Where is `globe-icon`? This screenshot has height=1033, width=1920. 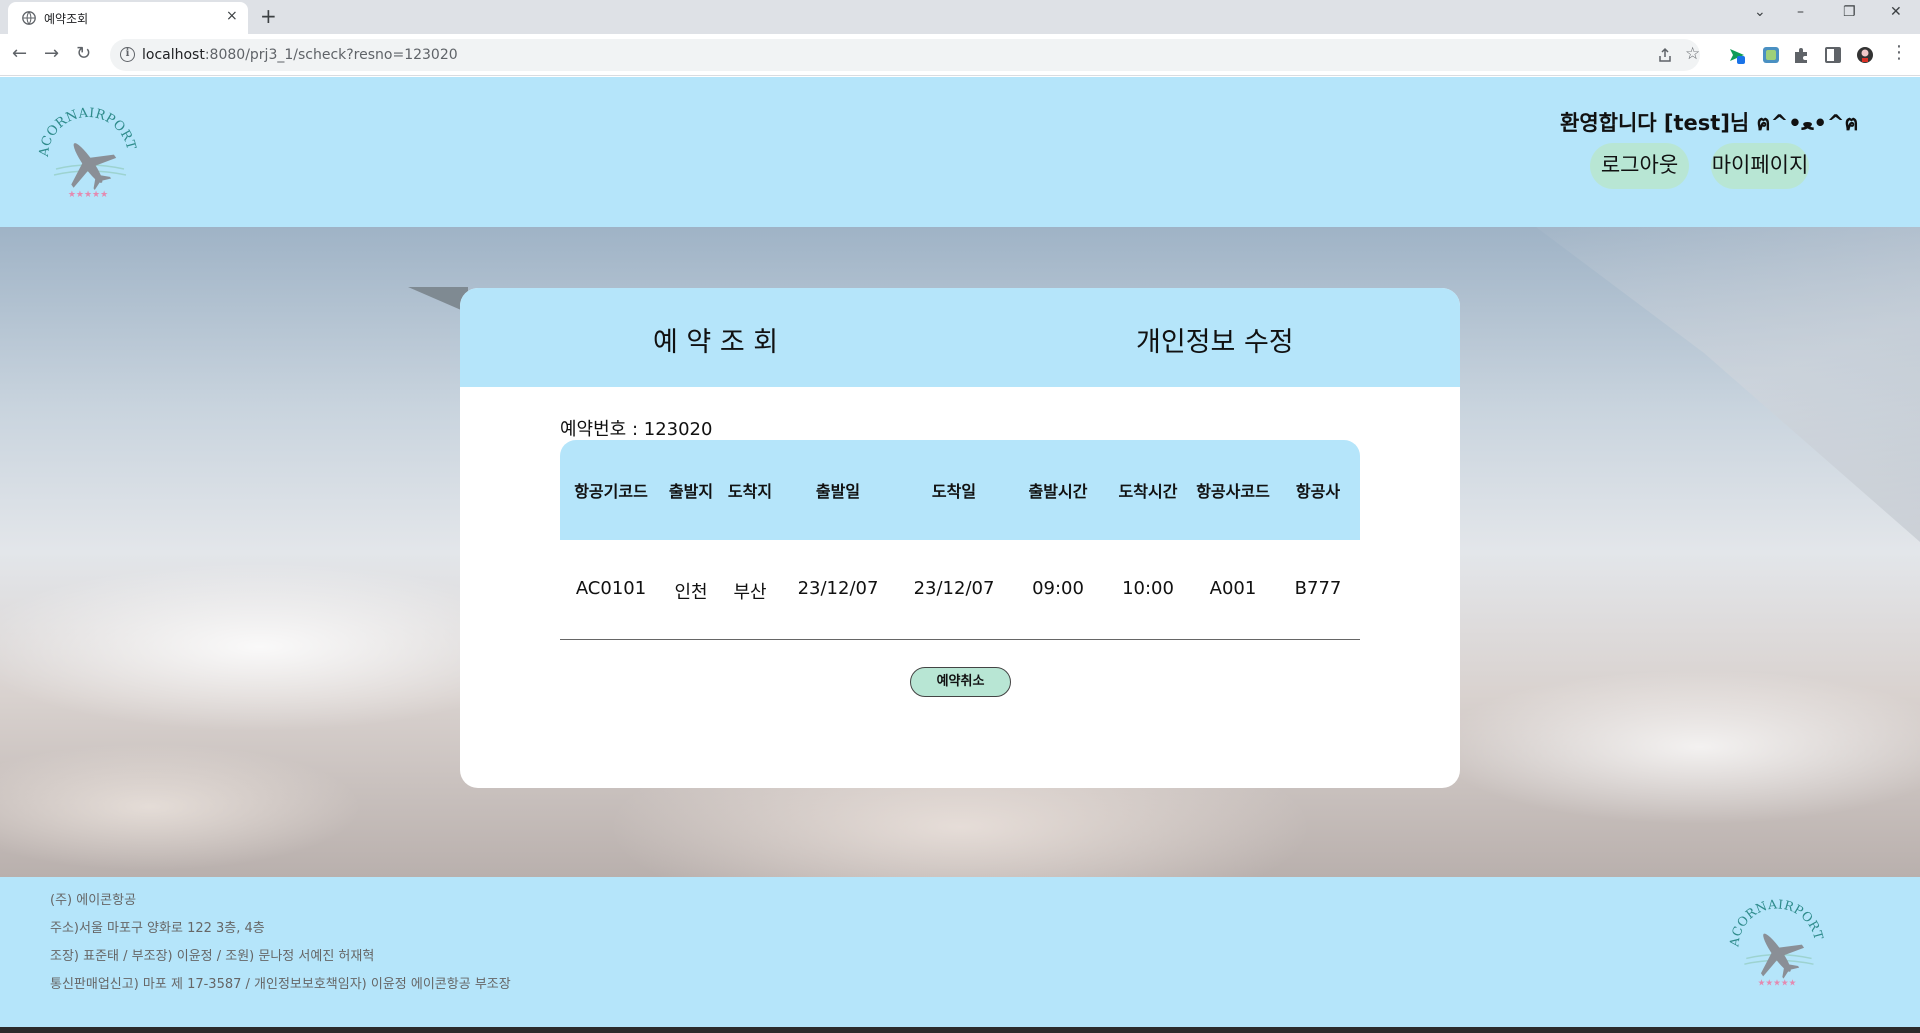
globe-icon is located at coordinates (29, 18).